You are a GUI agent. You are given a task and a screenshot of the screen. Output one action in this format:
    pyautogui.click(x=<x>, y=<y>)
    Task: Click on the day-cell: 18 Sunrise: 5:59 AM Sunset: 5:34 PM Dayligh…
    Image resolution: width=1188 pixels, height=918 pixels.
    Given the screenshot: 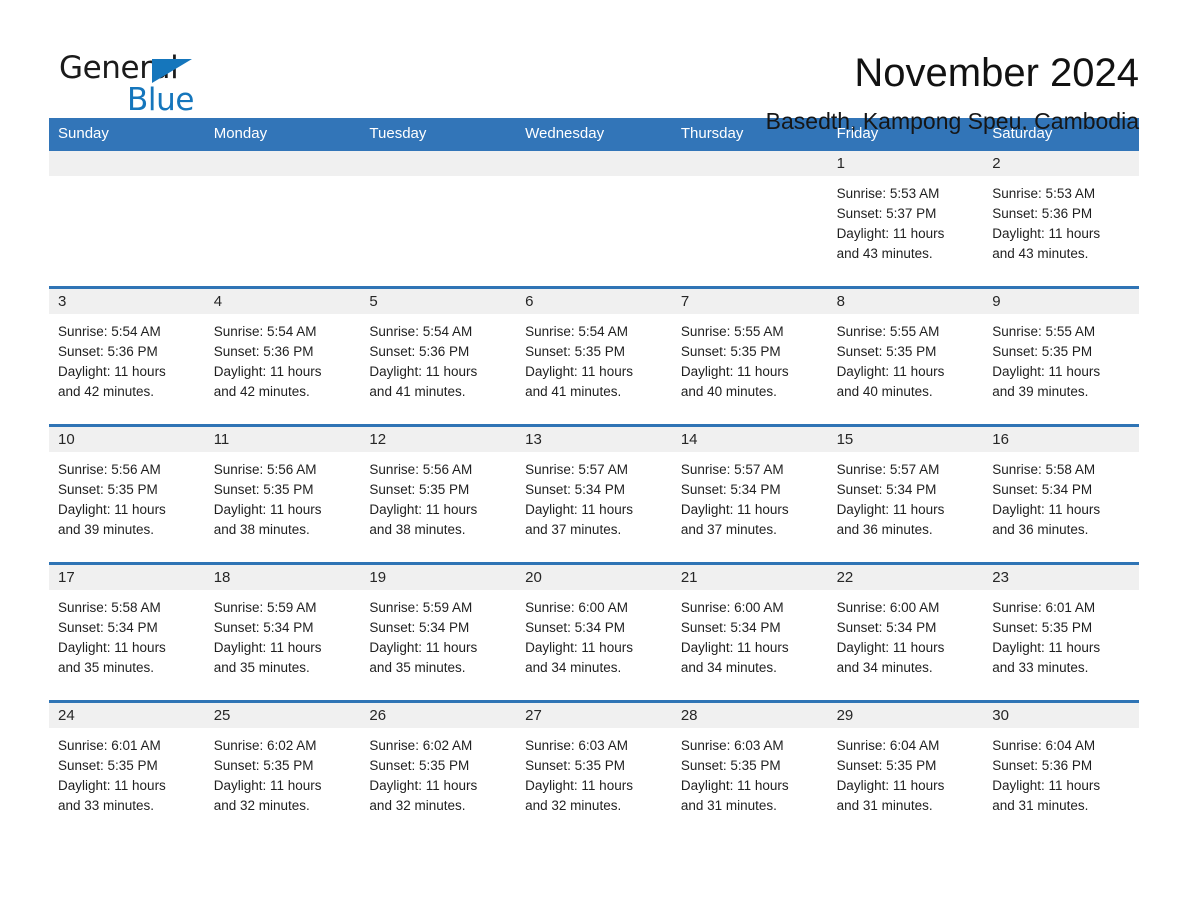 What is the action you would take?
    pyautogui.click(x=282, y=632)
    